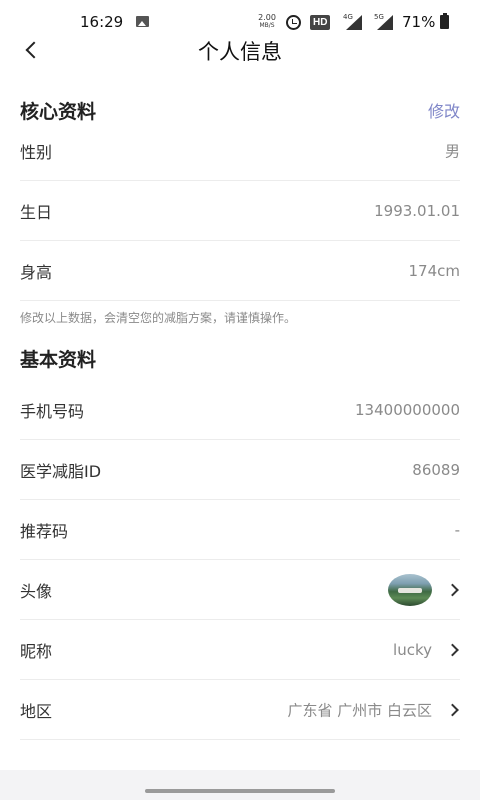 The height and width of the screenshot is (800, 480). Describe the element at coordinates (36, 152) in the screenshot. I see `row-label: 性别` at that location.